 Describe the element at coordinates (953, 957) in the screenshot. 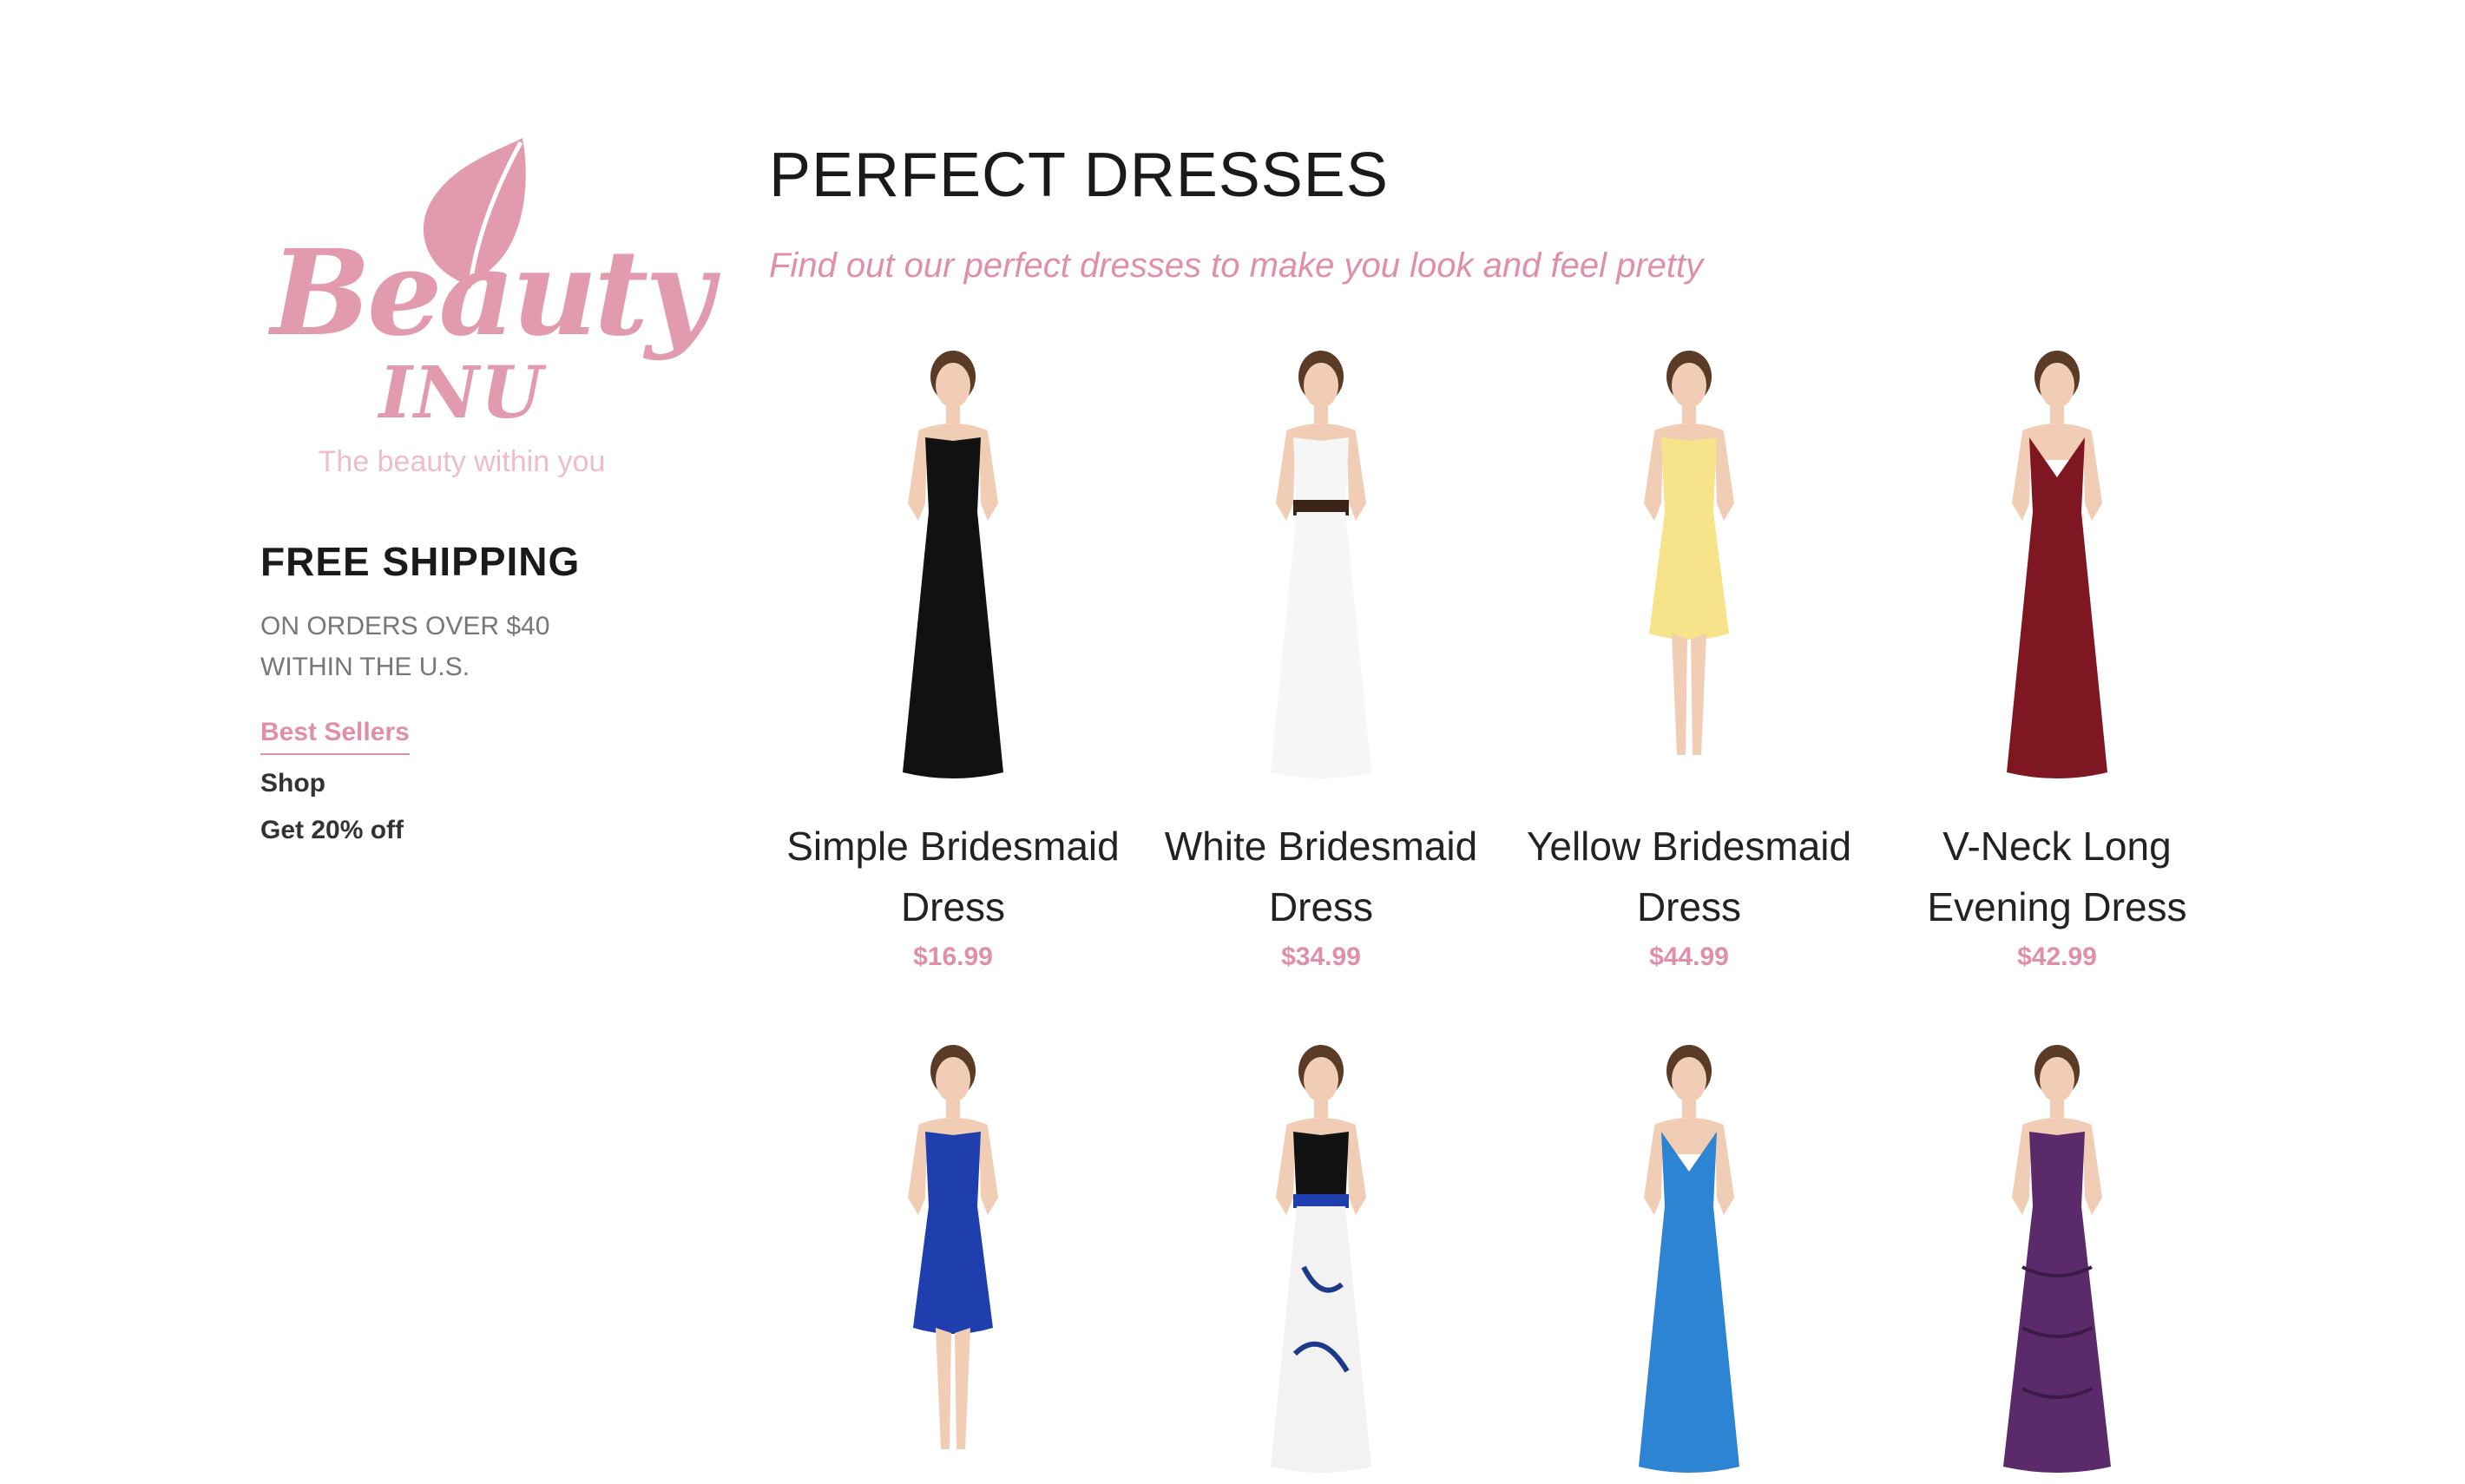

I see `product-price: $16.99` at that location.